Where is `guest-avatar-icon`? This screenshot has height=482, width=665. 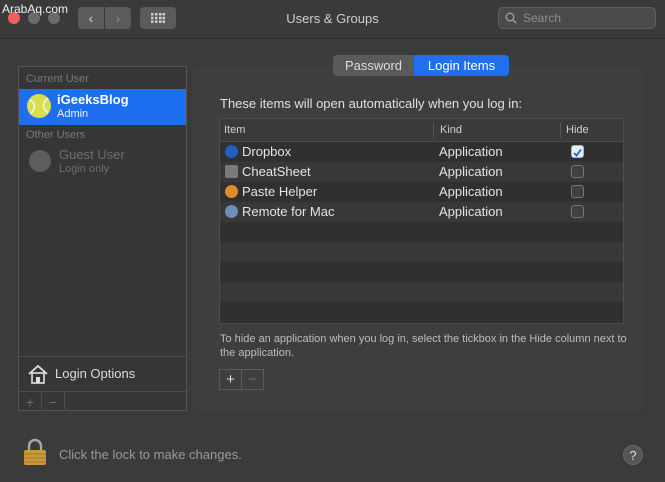
guest-avatar-icon is located at coordinates (40, 161).